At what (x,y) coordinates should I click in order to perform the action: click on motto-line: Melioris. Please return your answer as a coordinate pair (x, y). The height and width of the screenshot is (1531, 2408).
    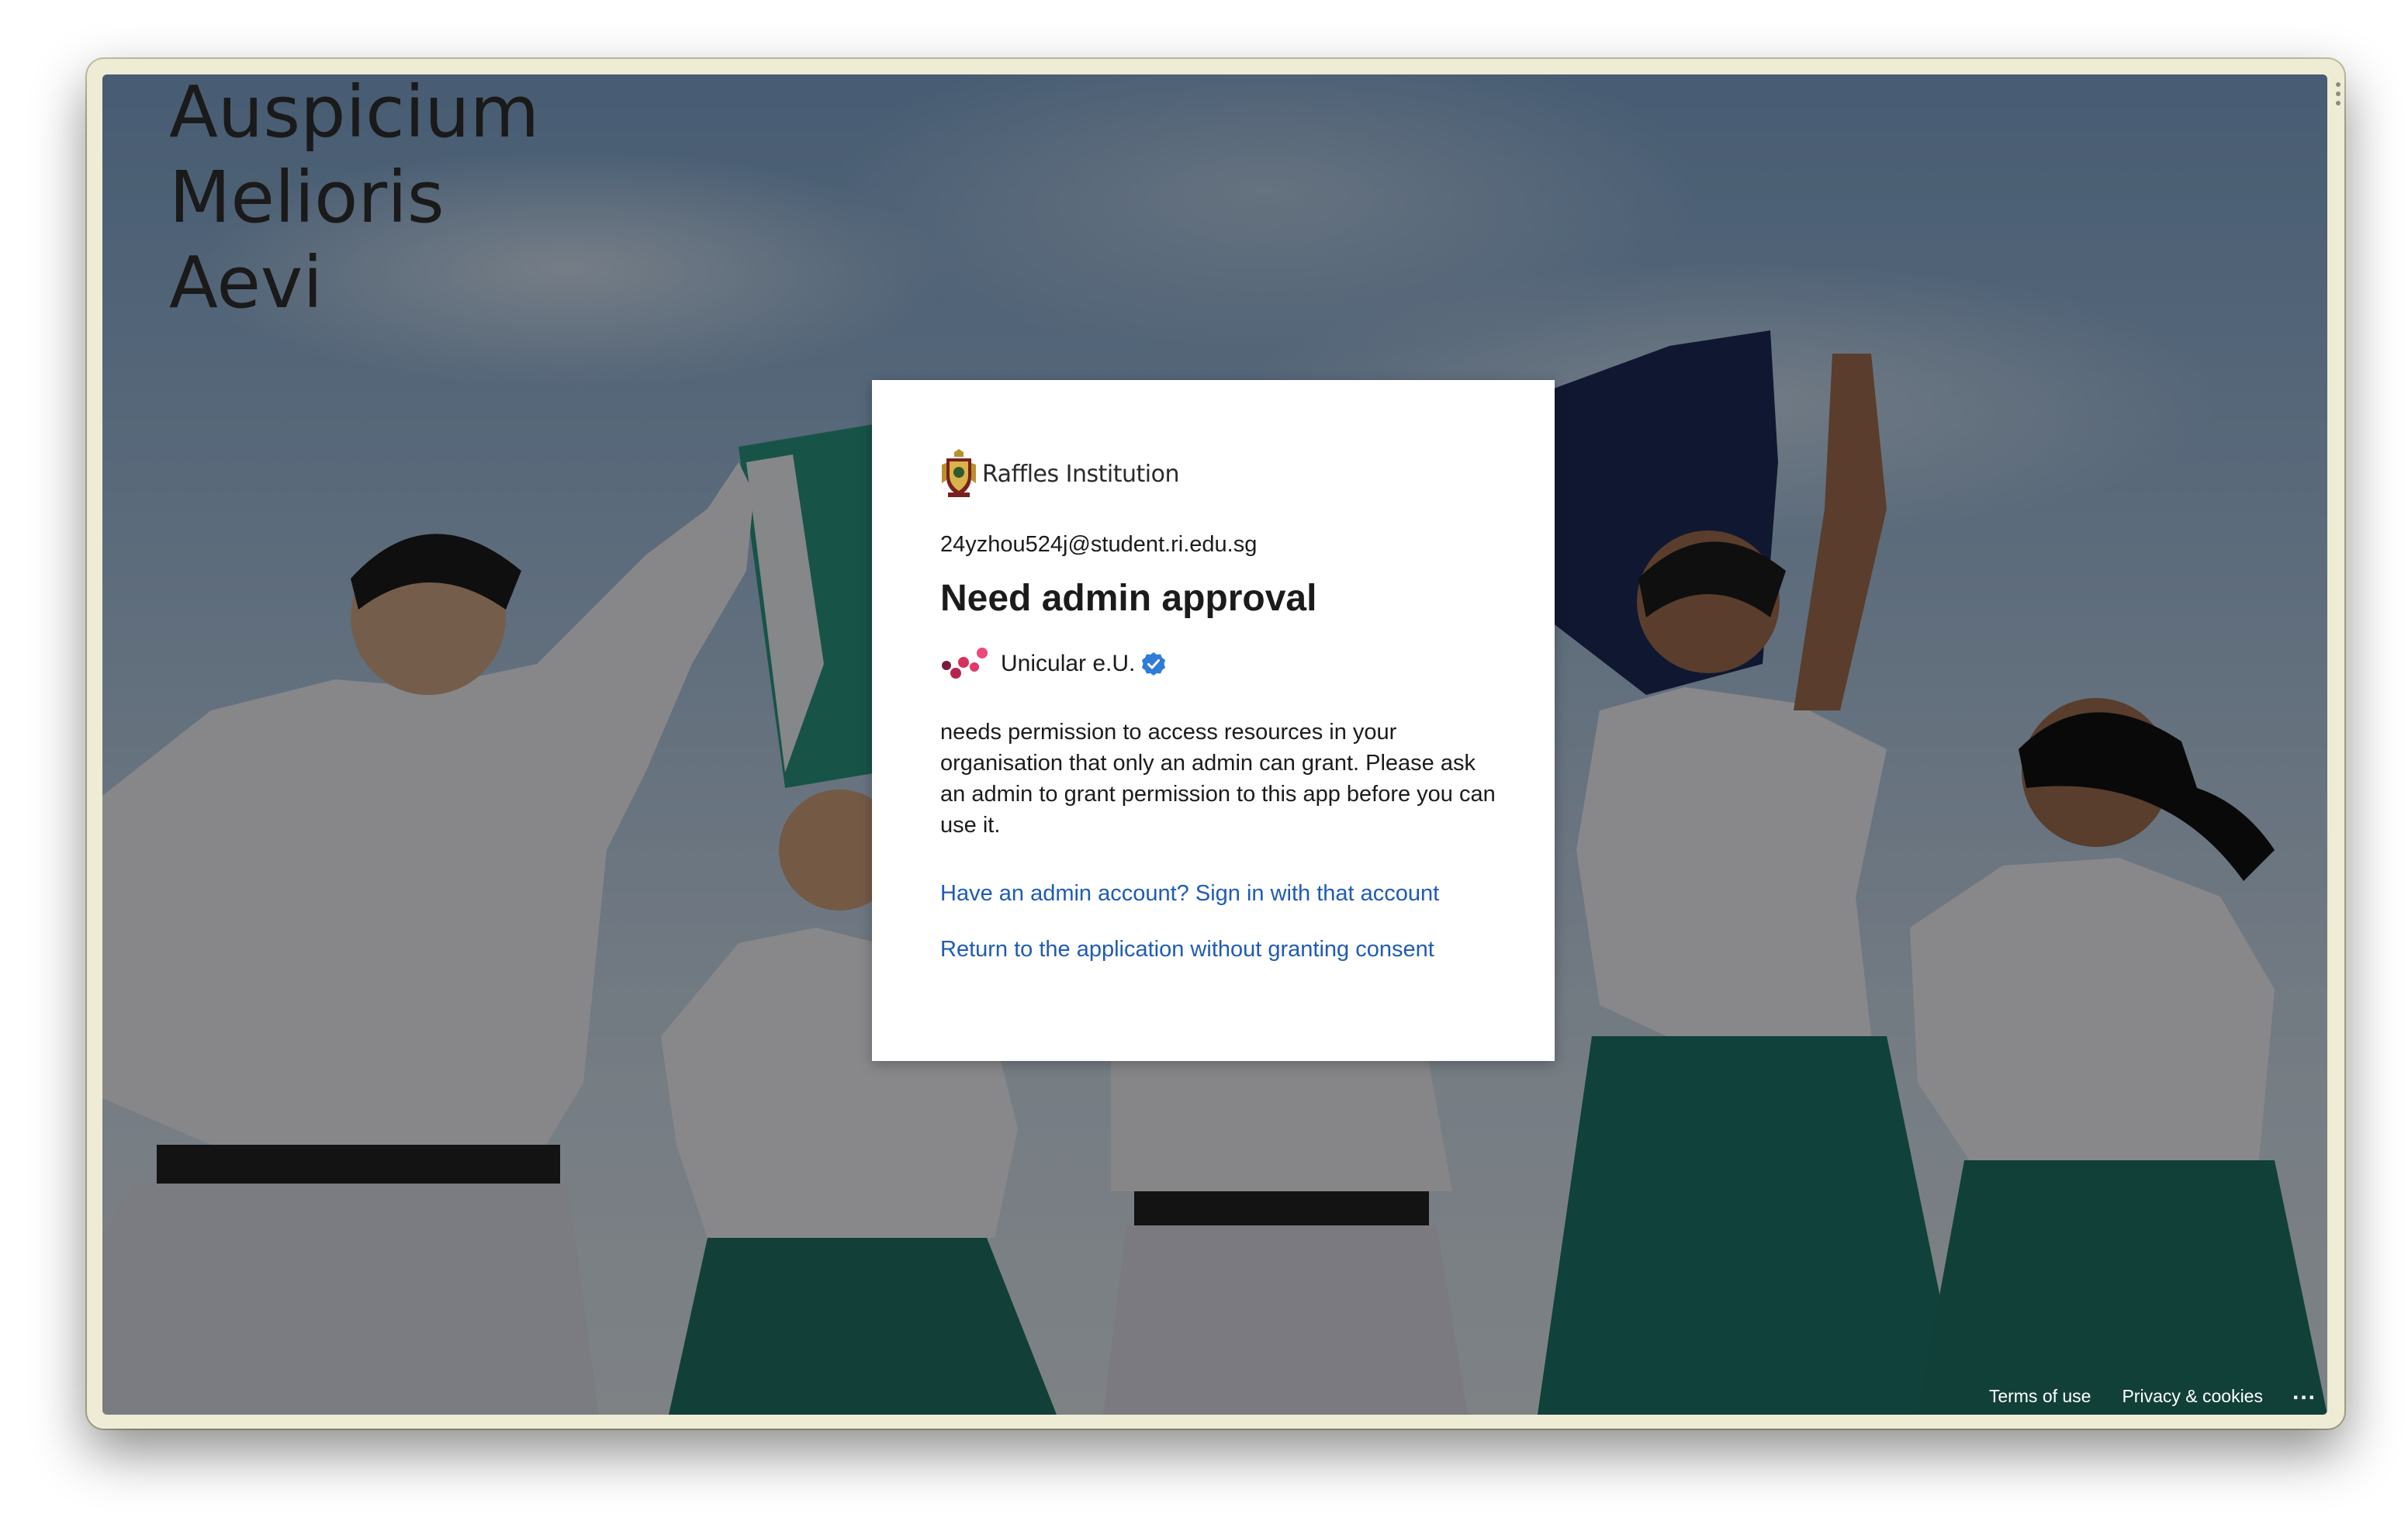
    Looking at the image, I should click on (307, 197).